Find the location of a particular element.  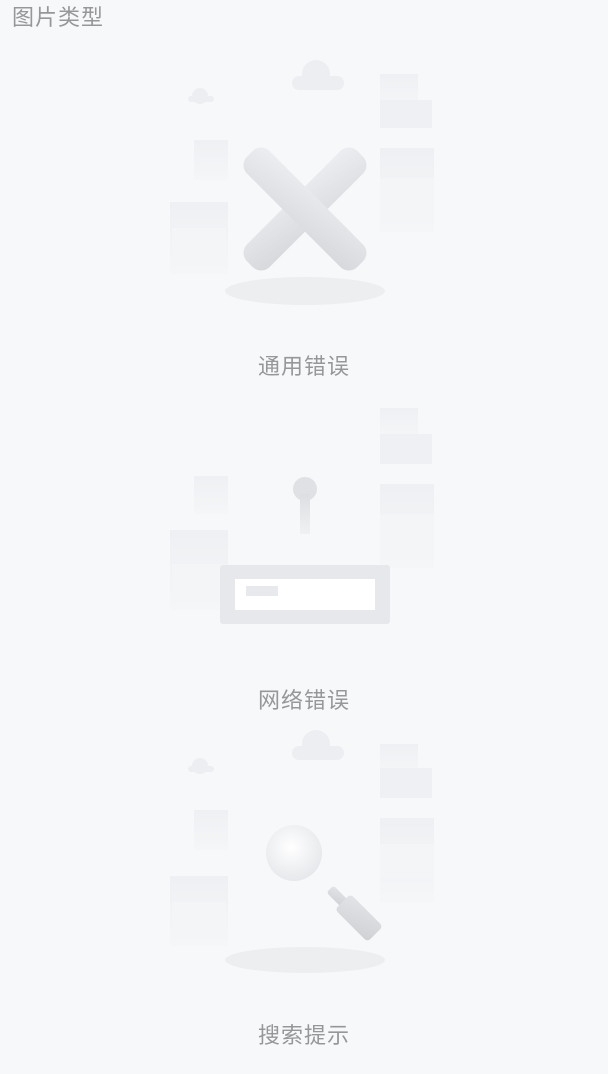

empty-state-description: 通用错误 is located at coordinates (303, 367).